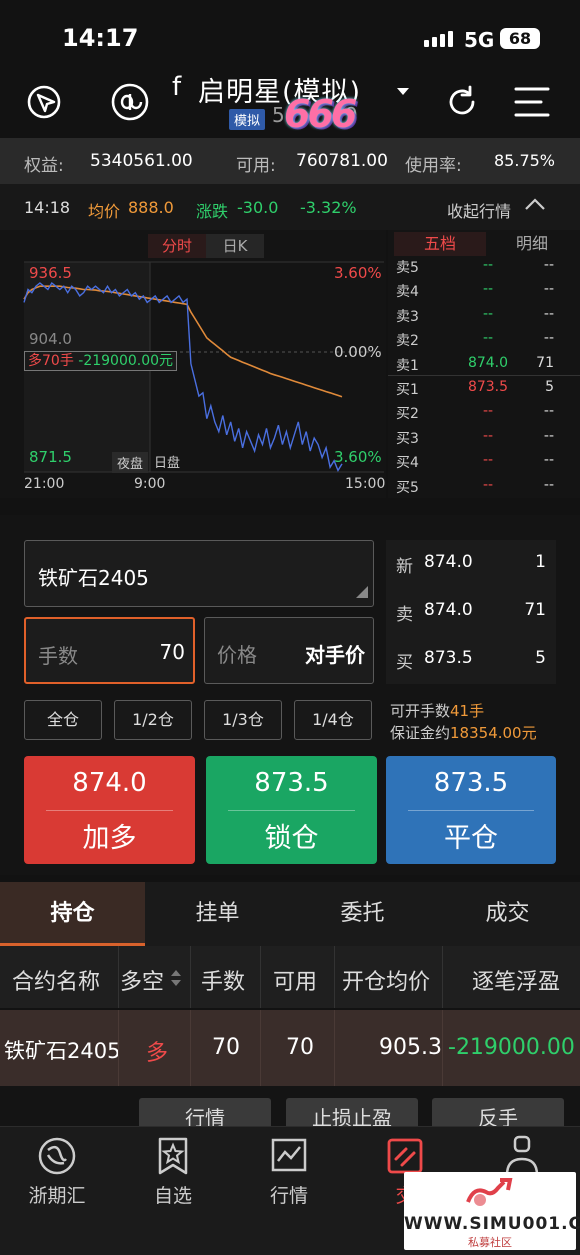 This screenshot has width=580, height=1255. Describe the element at coordinates (358, 352) in the screenshot. I see `pct-axis-mid: 0.00%` at that location.